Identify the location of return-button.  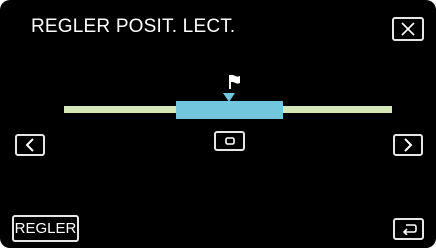
(408, 229).